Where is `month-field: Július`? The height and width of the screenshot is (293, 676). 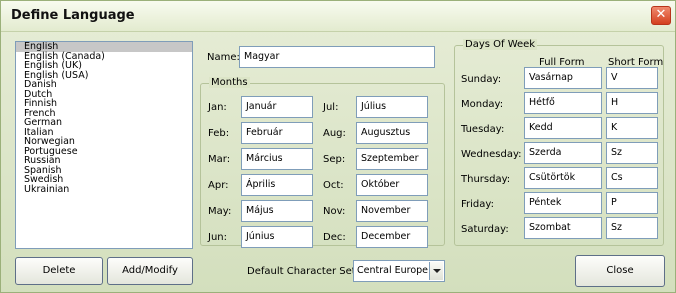
month-field: Július is located at coordinates (392, 107).